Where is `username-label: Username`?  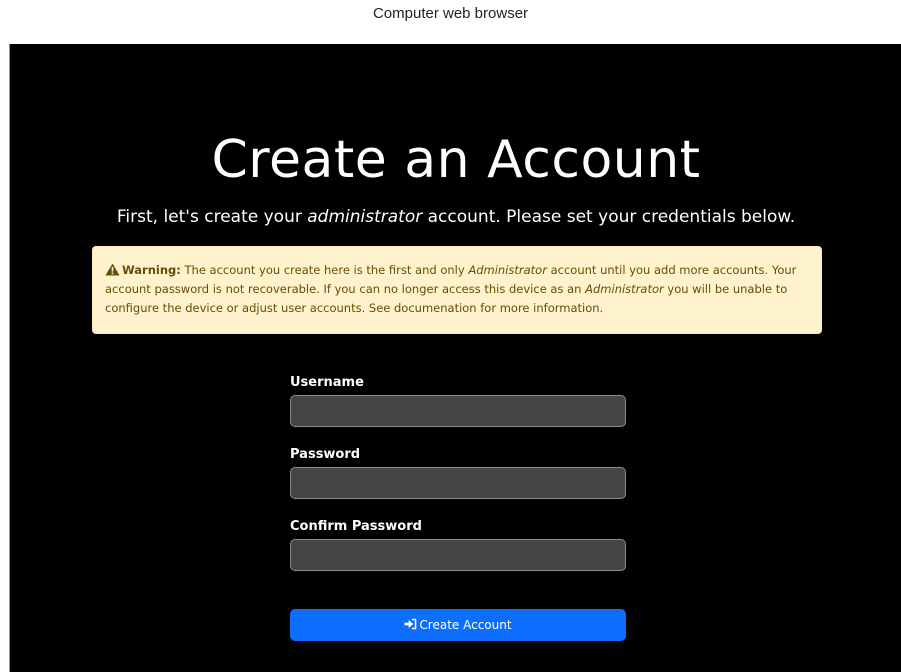
username-label: Username is located at coordinates (327, 382).